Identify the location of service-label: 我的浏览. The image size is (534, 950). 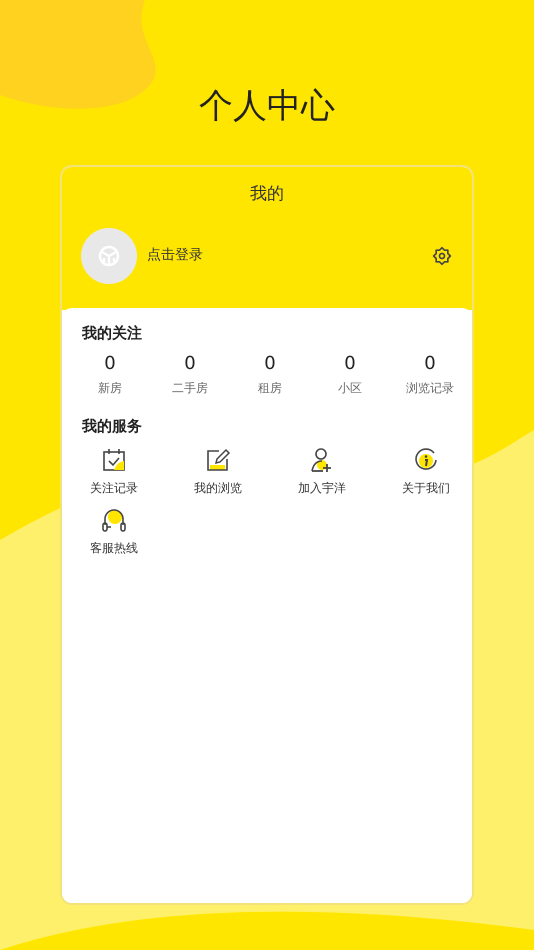
(218, 488).